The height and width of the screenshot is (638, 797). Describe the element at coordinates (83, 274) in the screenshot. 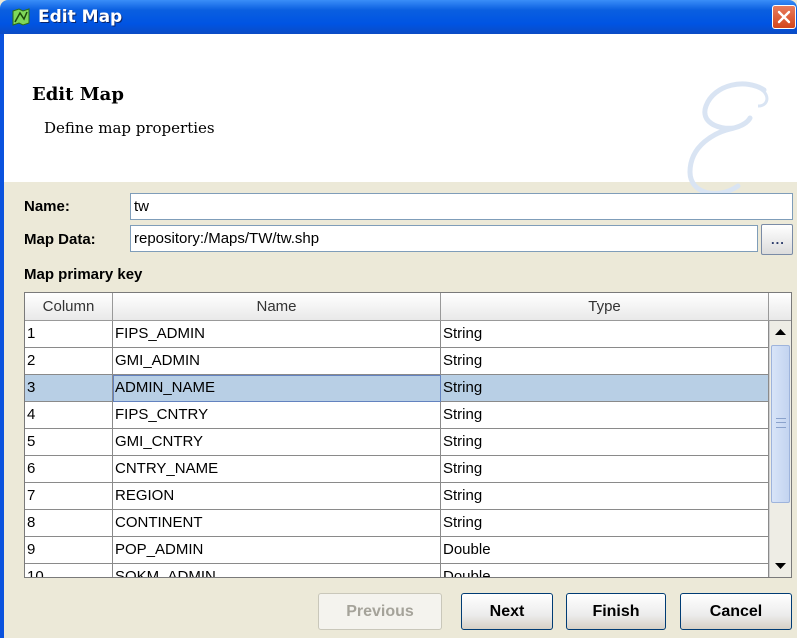

I see `primary-key-section-label: Map primary key` at that location.